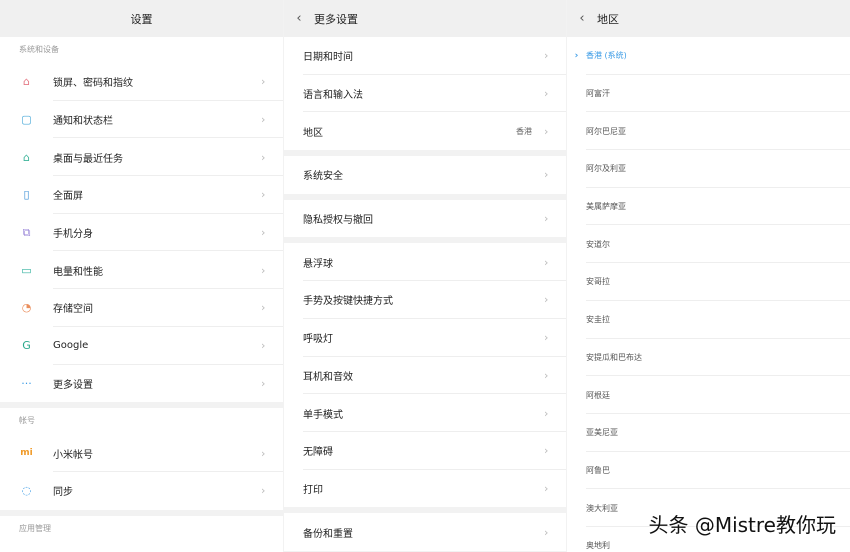 This screenshot has width=850, height=552. What do you see at coordinates (141, 383) in the screenshot?
I see `settings-item: ··· 更多设置 ›` at bounding box center [141, 383].